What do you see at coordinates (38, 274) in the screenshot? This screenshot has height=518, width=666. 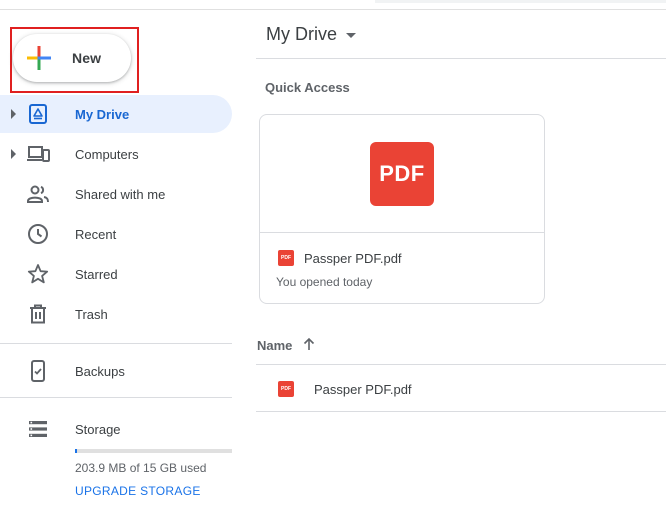 I see `star-icon` at bounding box center [38, 274].